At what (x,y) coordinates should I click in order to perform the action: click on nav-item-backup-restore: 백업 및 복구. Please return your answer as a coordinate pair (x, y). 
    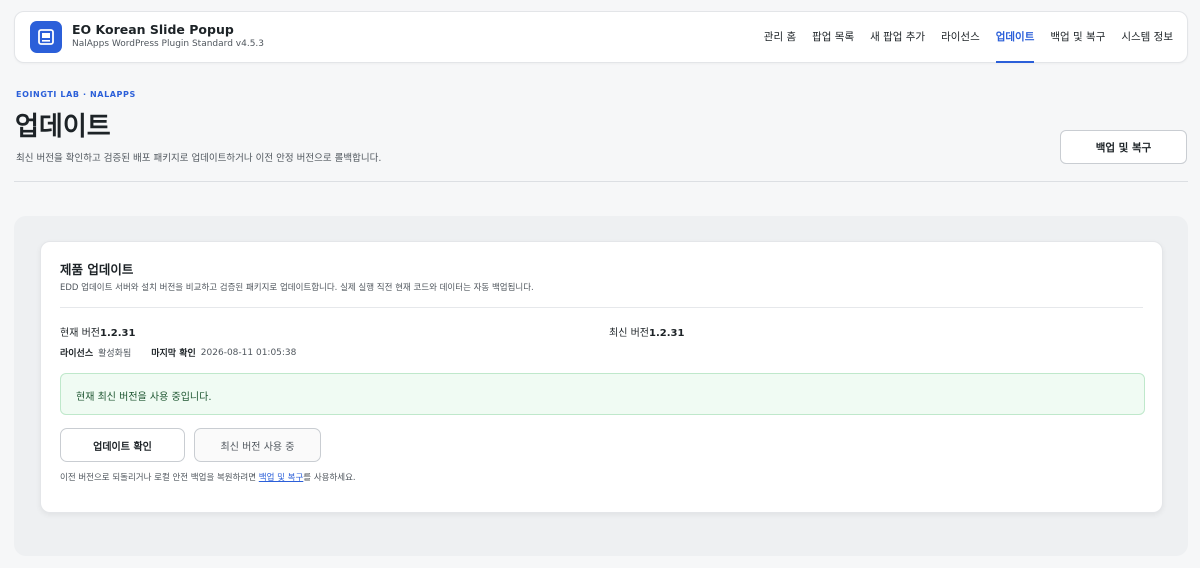
    Looking at the image, I should click on (1077, 37).